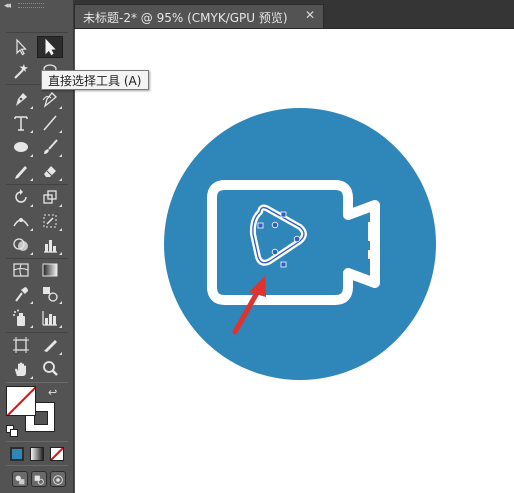 This screenshot has width=514, height=493. I want to click on pencil-icon, so click(21, 172).